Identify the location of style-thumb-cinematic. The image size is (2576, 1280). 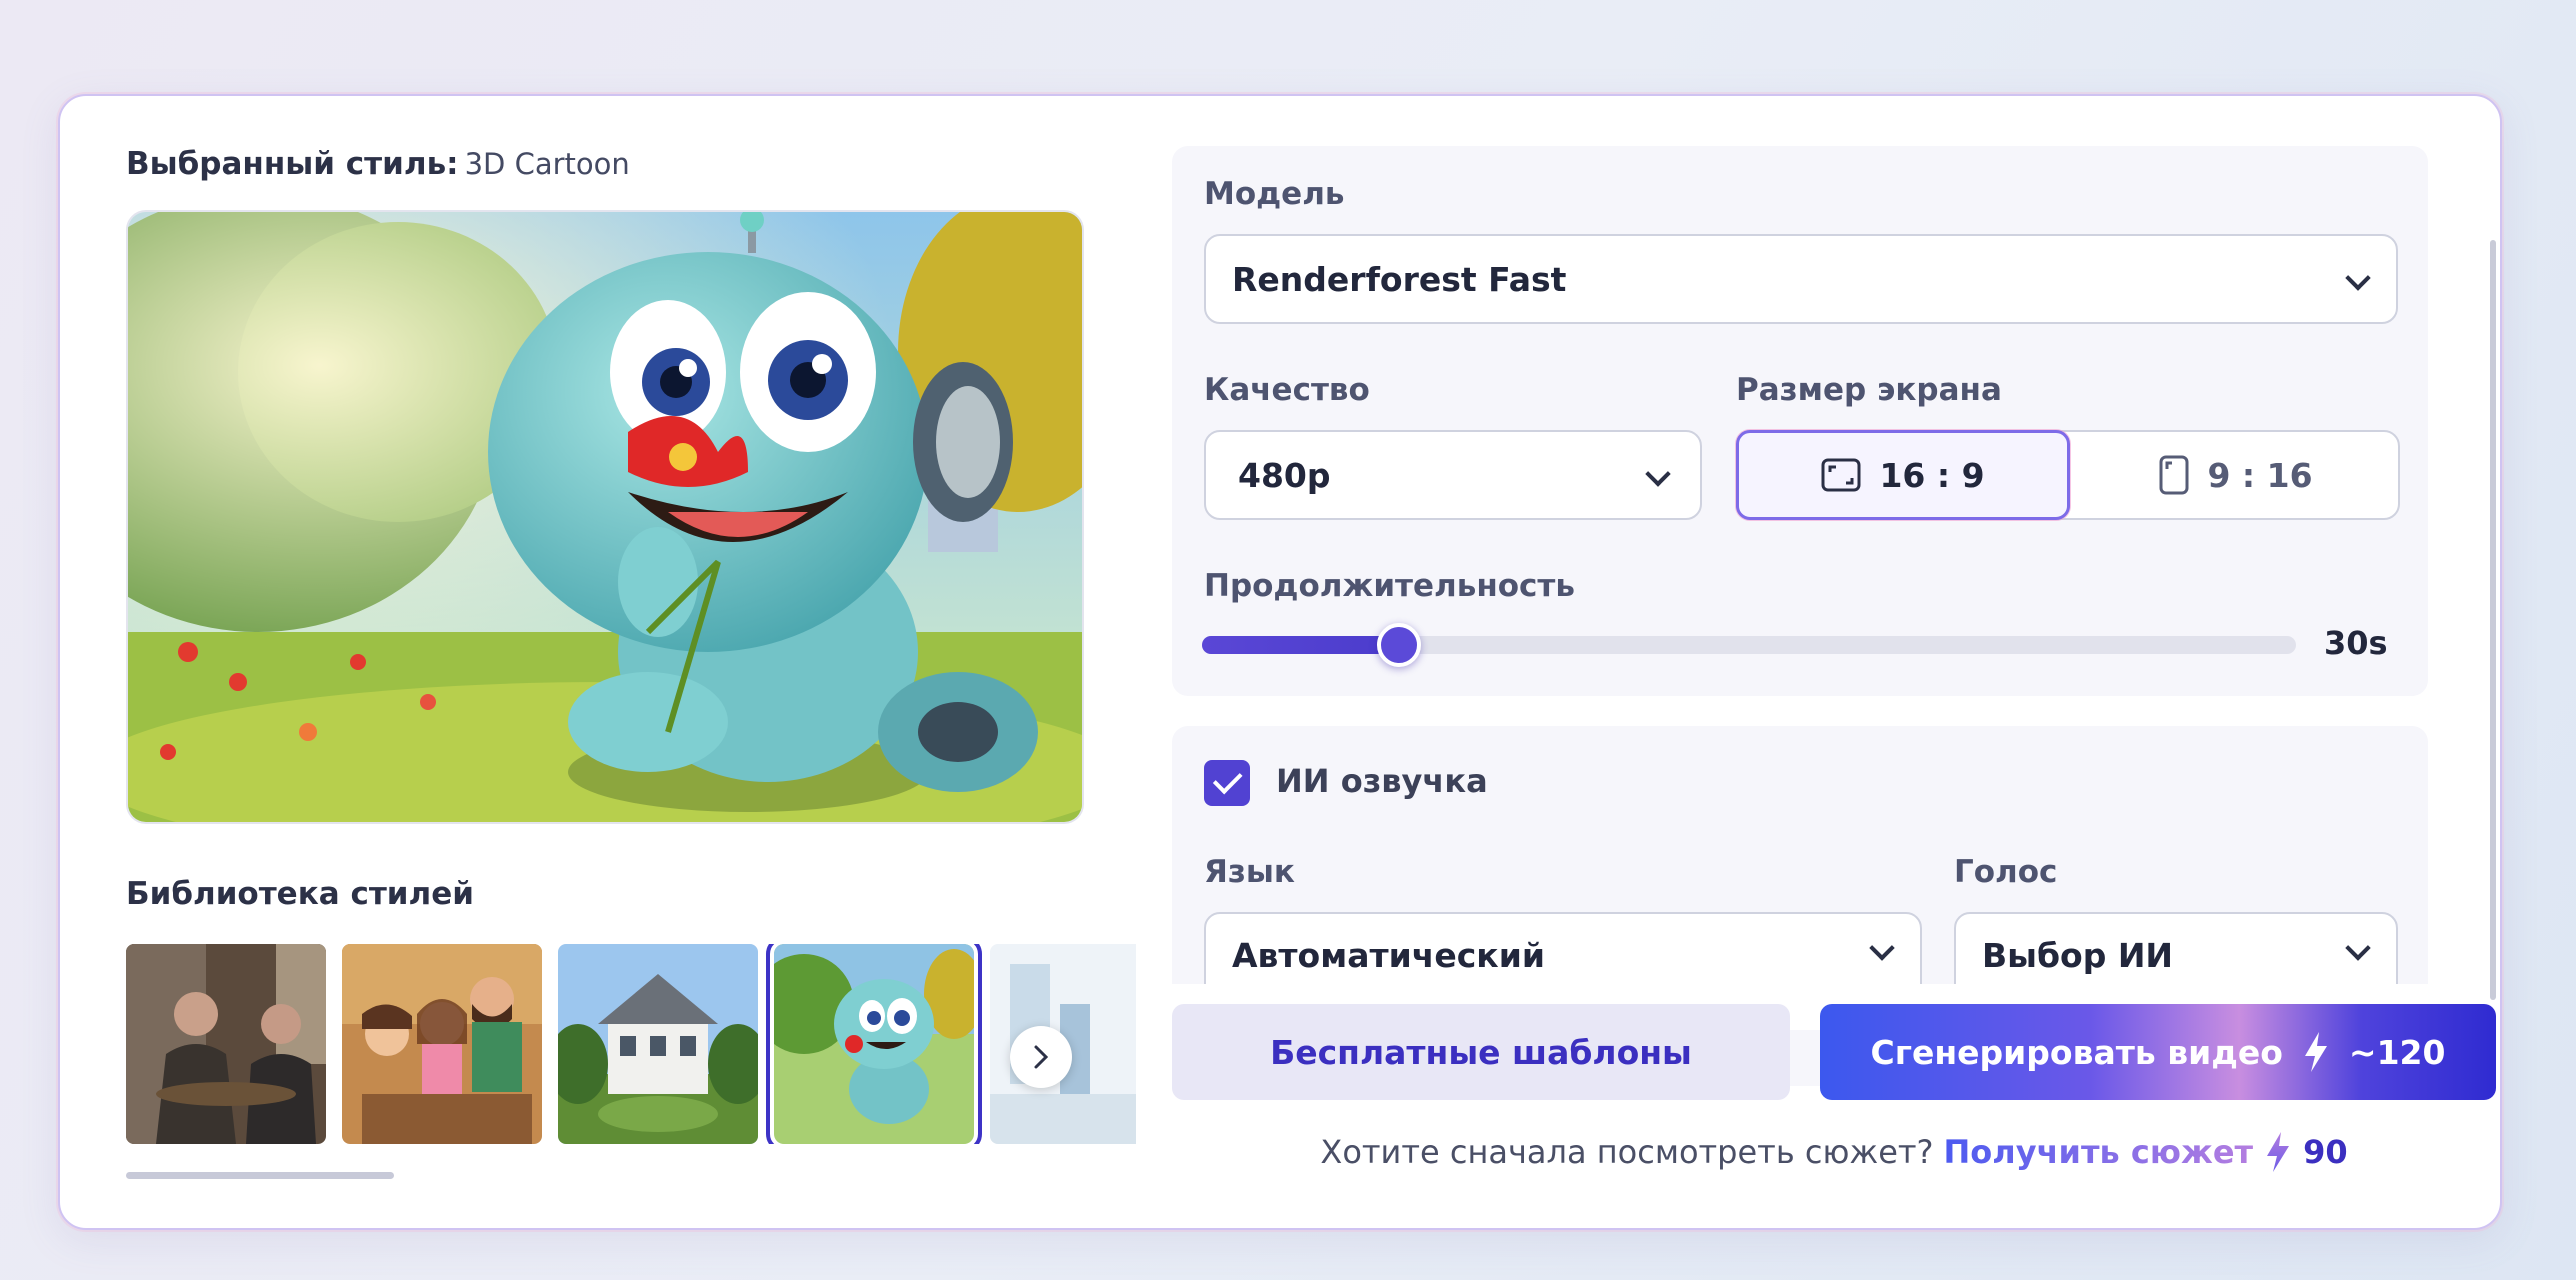
(226, 1044).